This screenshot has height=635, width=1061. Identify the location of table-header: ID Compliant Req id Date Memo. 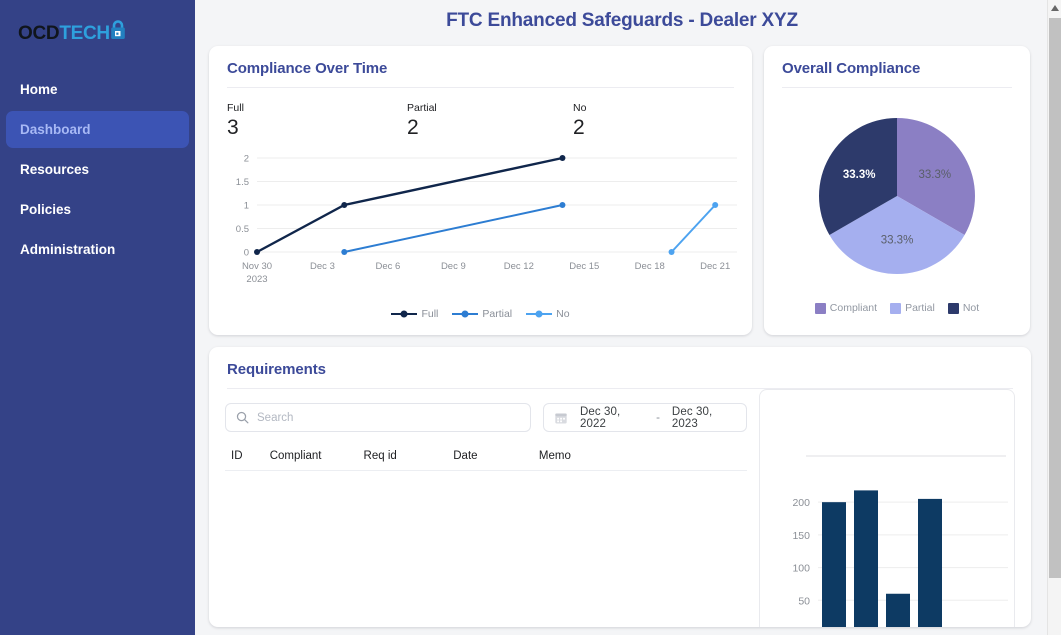
(486, 456).